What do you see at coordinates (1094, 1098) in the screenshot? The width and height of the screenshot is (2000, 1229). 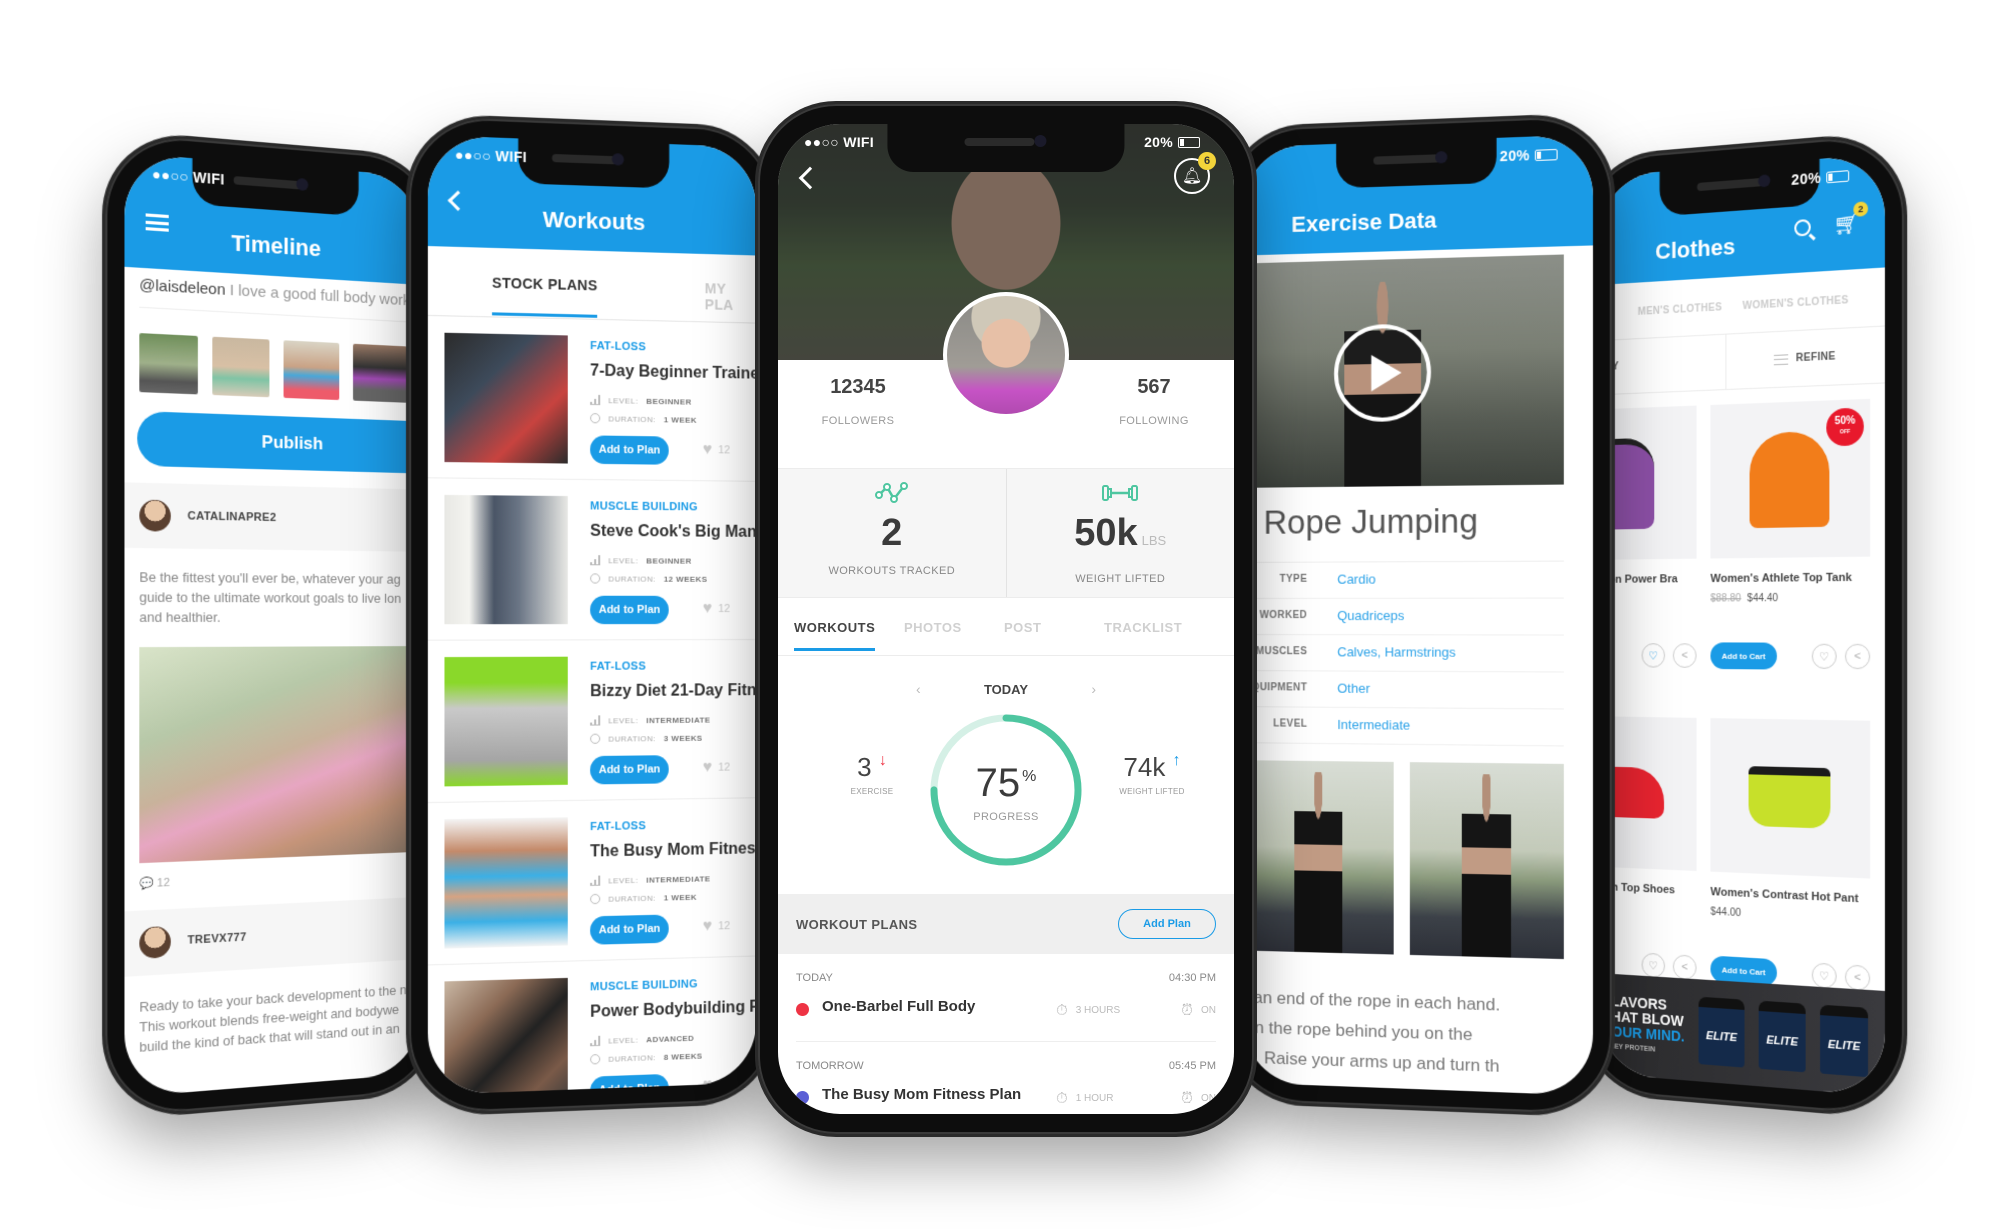 I see `plan-duration-value: 1 HOUR` at bounding box center [1094, 1098].